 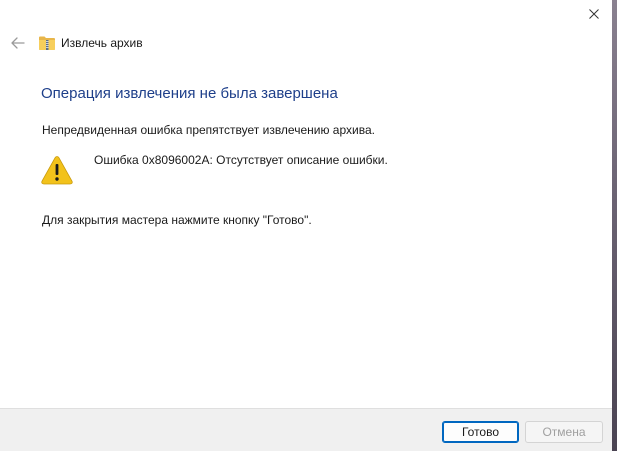 I want to click on zip-folder-icon, so click(x=47, y=43).